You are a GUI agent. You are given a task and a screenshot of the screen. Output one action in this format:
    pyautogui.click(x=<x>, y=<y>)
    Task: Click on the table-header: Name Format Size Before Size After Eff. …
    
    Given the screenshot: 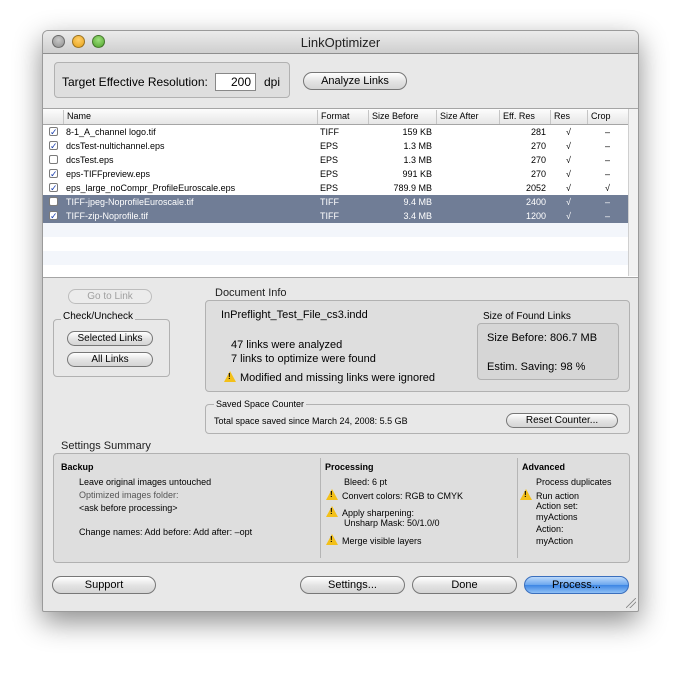 What is the action you would take?
    pyautogui.click(x=335, y=117)
    